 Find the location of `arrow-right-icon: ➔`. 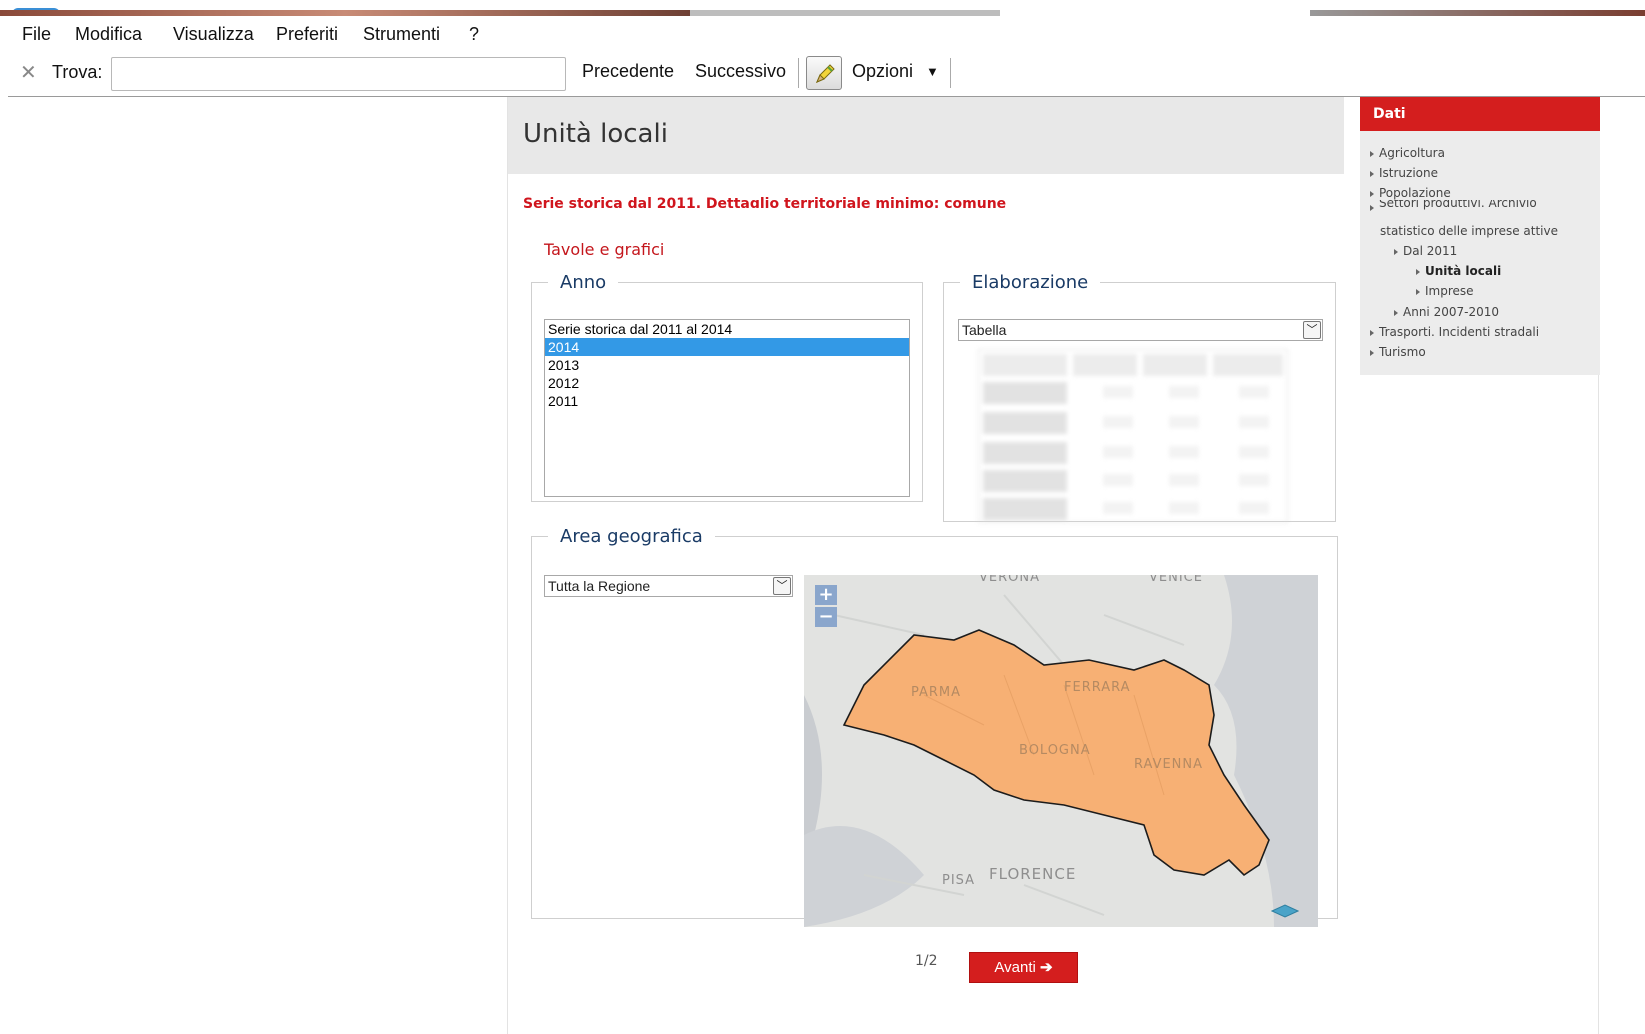

arrow-right-icon: ➔ is located at coordinates (1046, 967).